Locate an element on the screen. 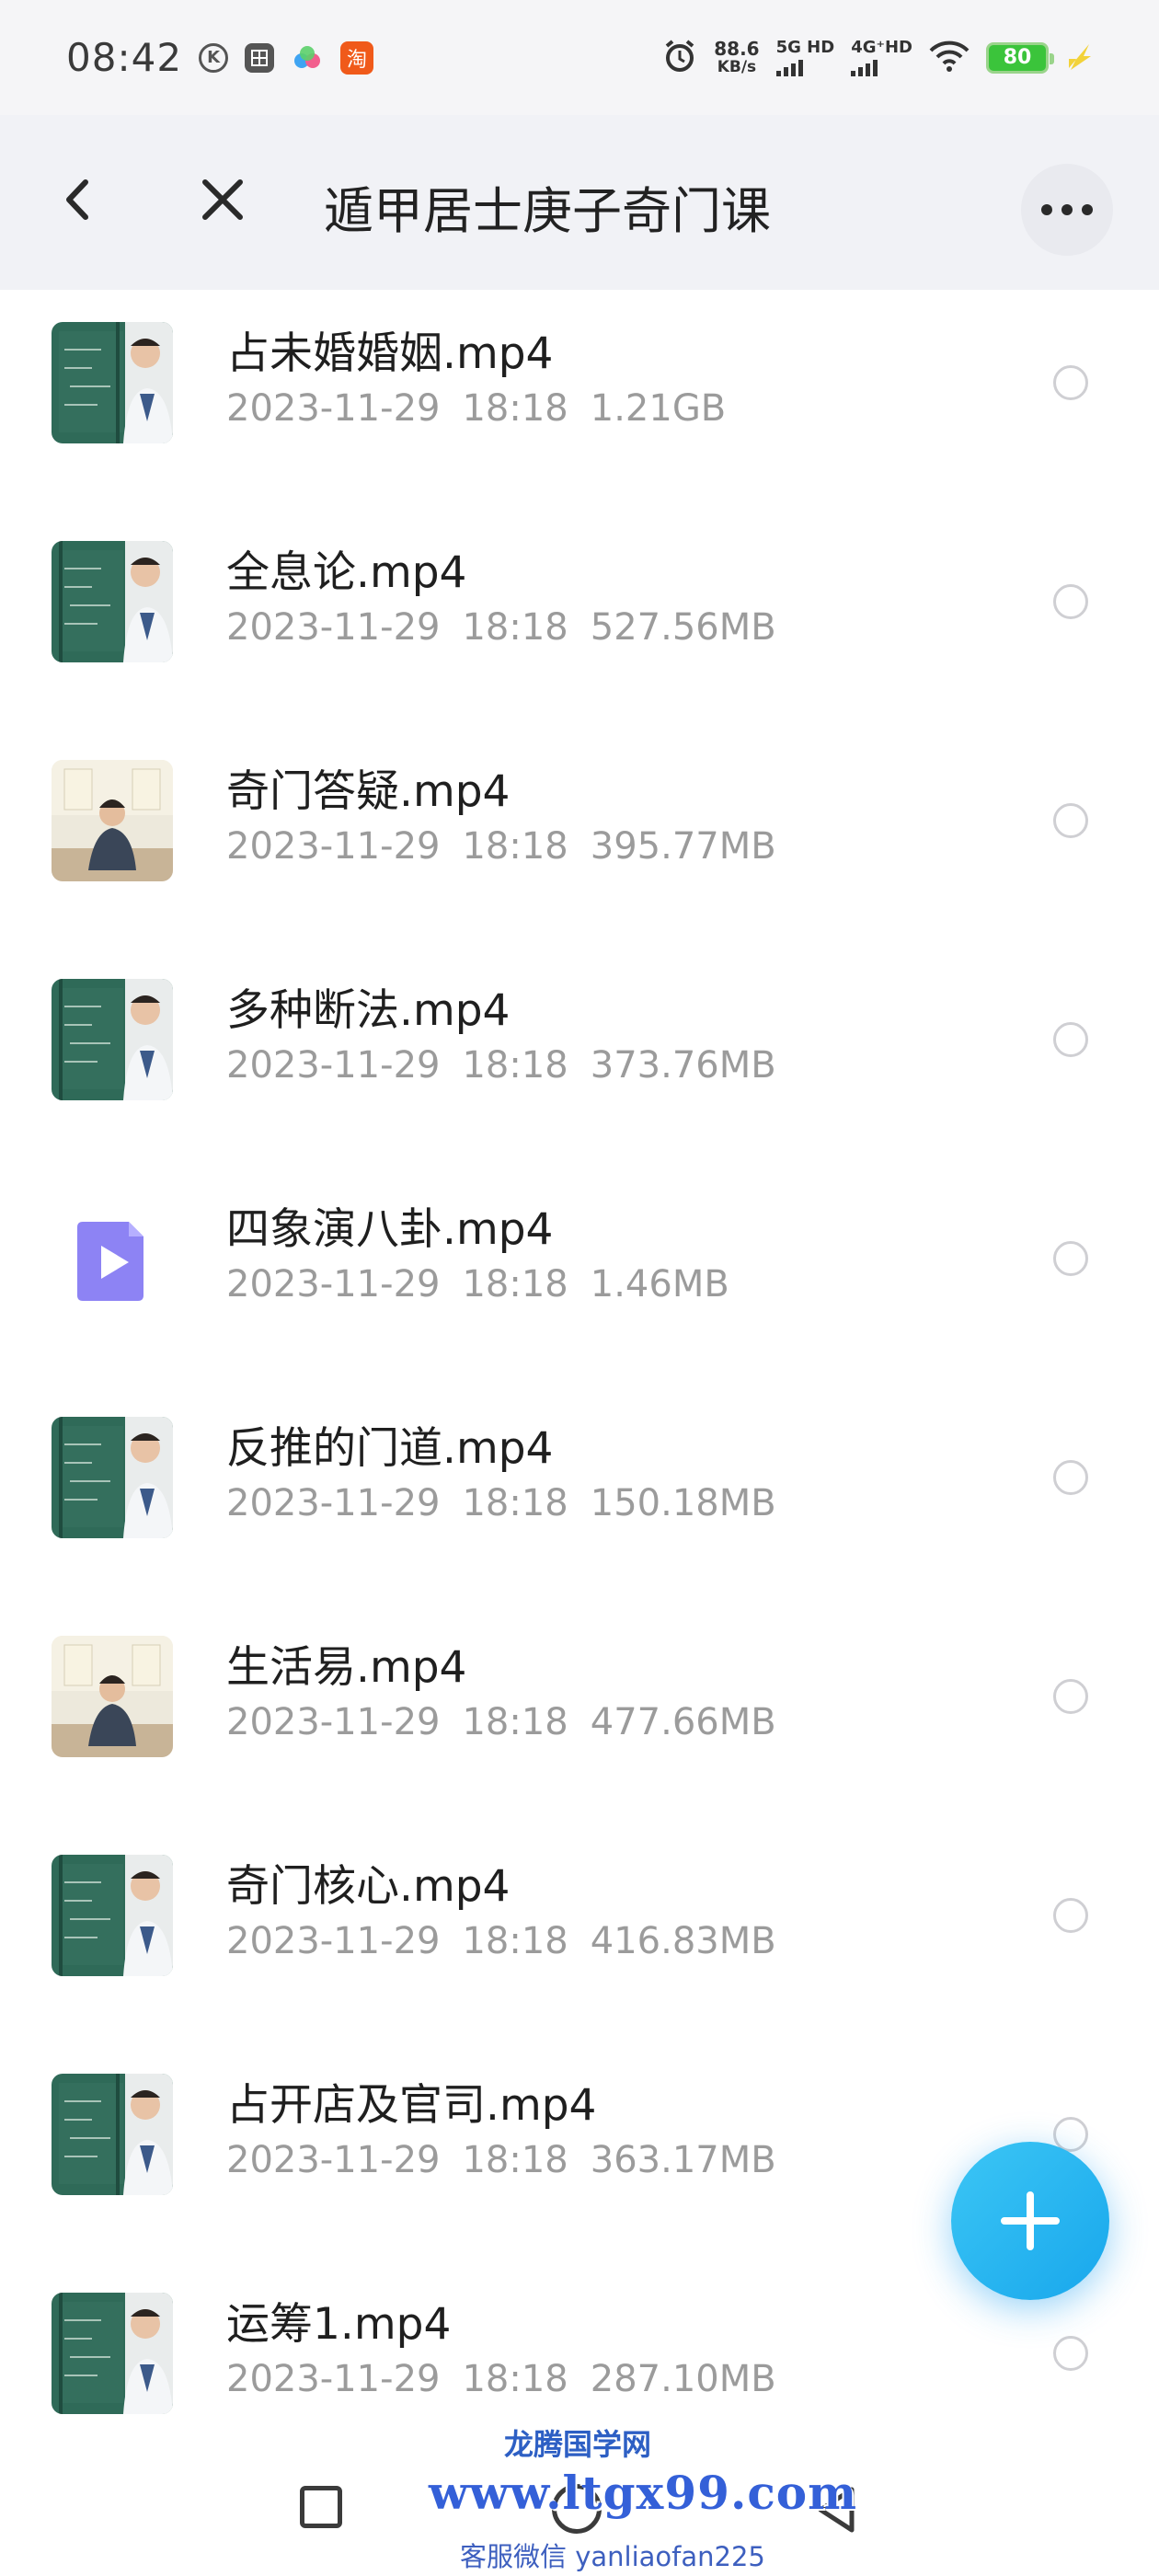 This screenshot has height=2576, width=1159. file-meta: 2023-11-29 18:18 1.21GB is located at coordinates (476, 408).